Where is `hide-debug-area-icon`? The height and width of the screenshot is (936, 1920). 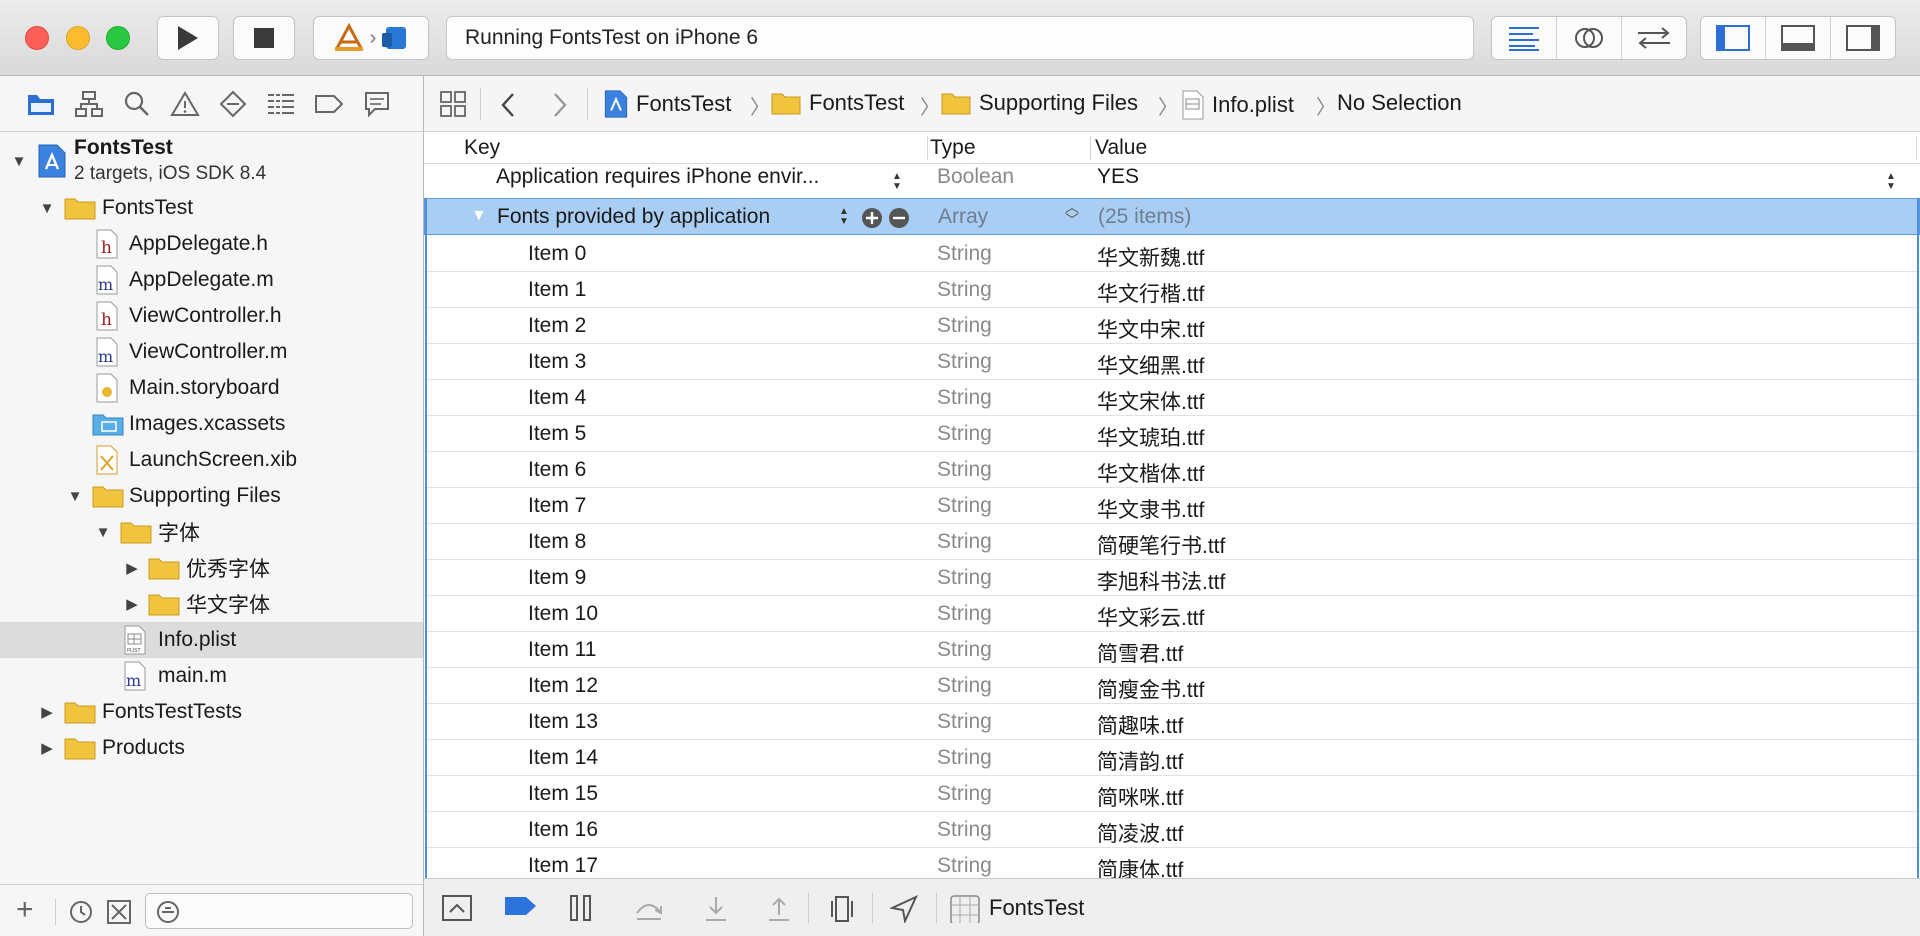 hide-debug-area-icon is located at coordinates (457, 909).